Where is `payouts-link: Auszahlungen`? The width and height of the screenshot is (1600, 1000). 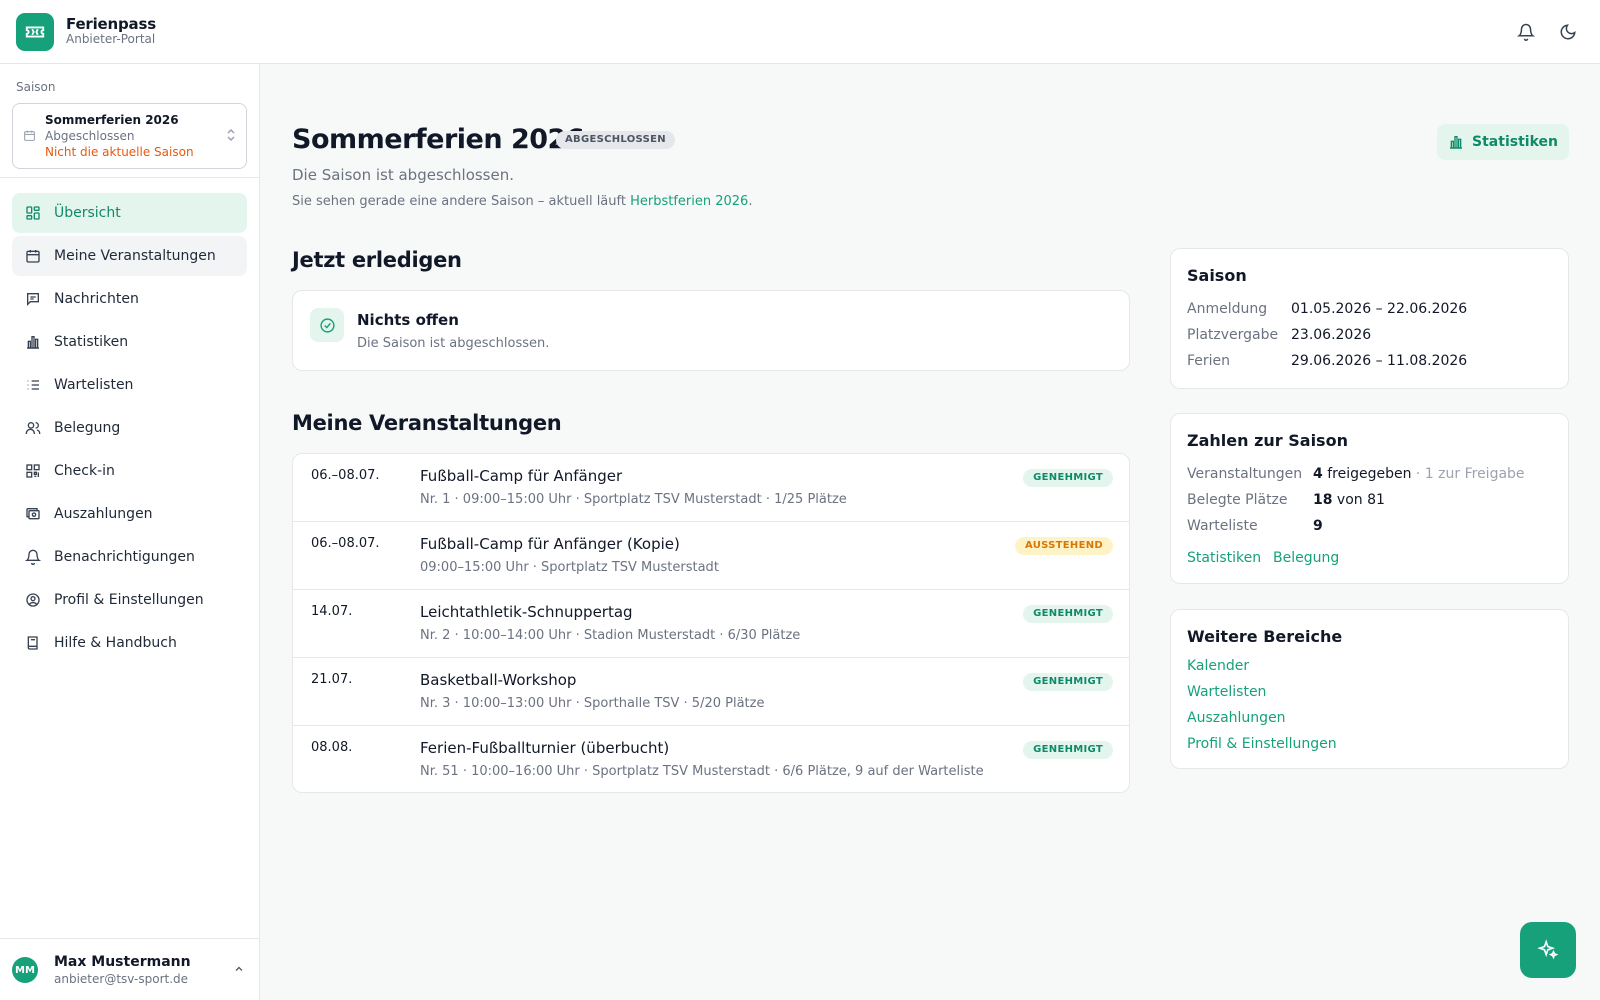 payouts-link: Auszahlungen is located at coordinates (1236, 718).